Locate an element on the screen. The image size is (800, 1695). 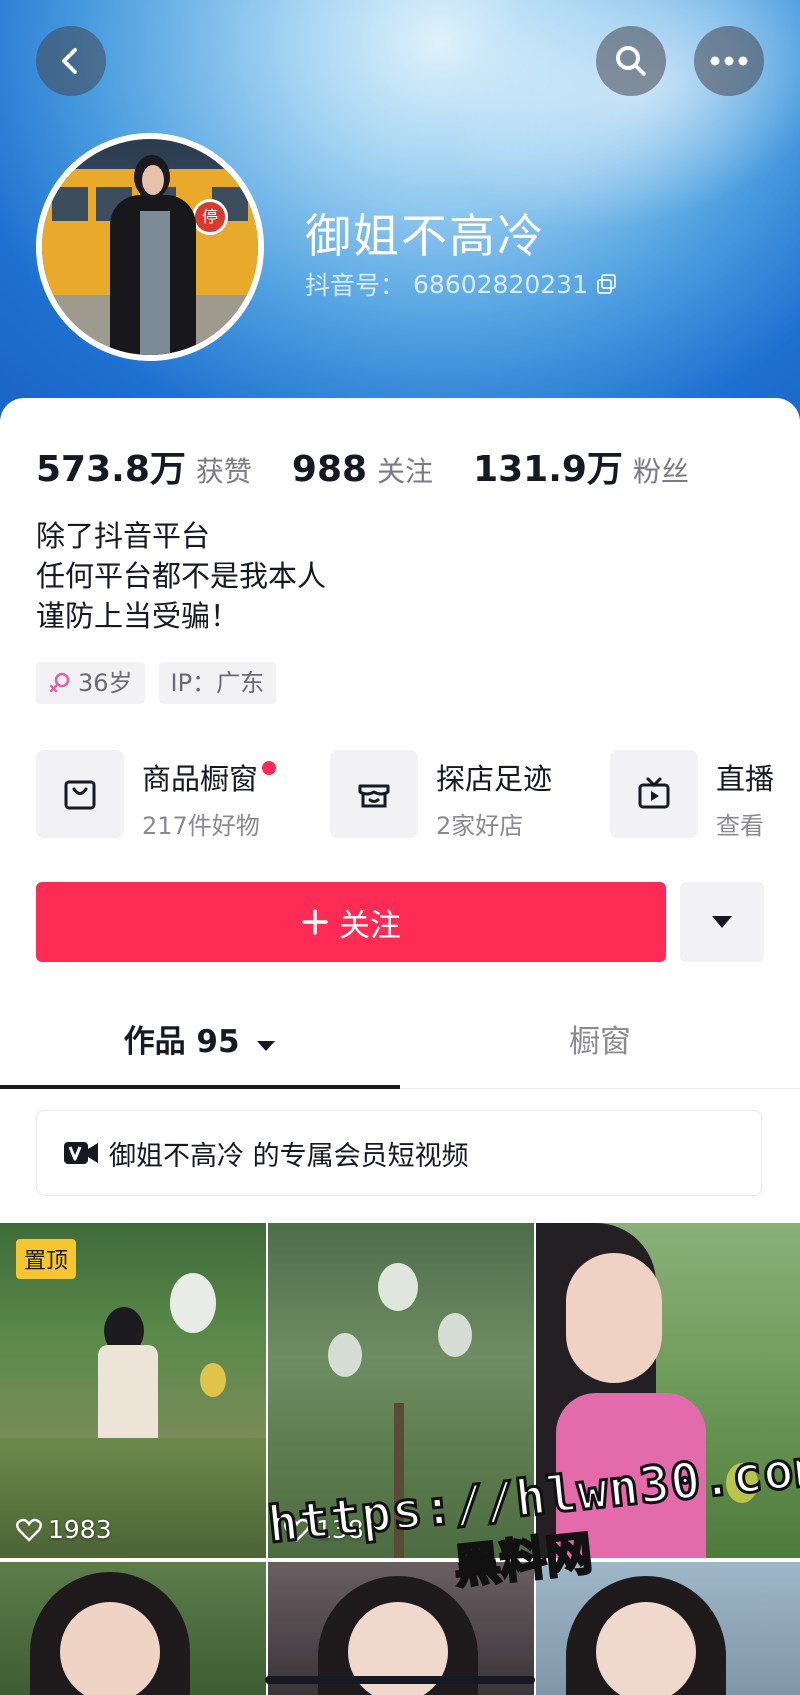
avatar: 停 is located at coordinates (150, 247).